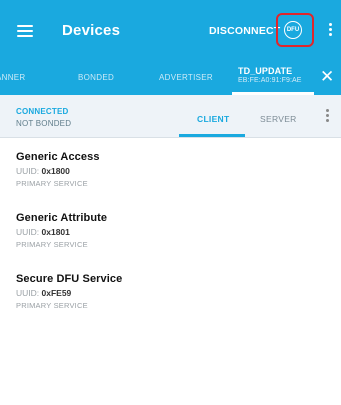 Image resolution: width=341 pixels, height=405 pixels. Describe the element at coordinates (13, 77) in the screenshot. I see `tab-scanner: ANNER` at that location.